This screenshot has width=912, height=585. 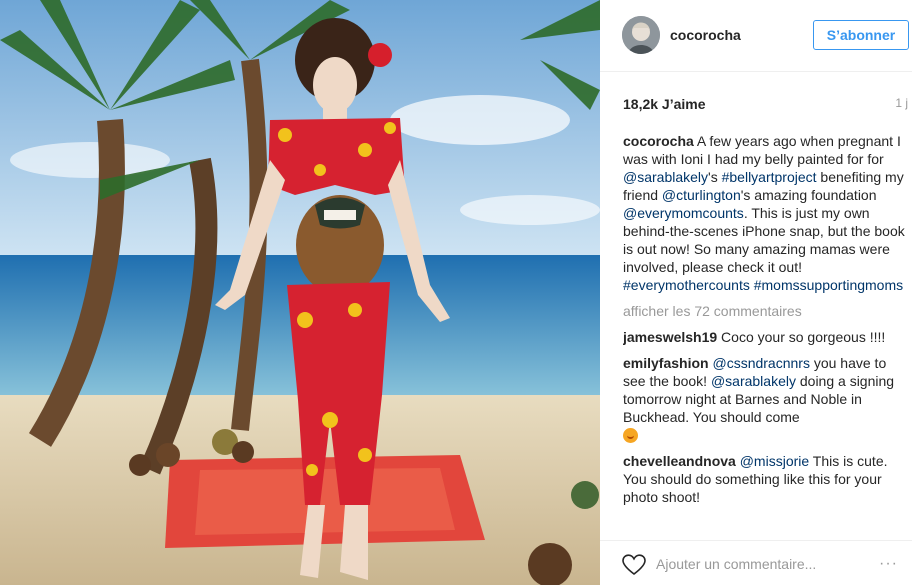 What do you see at coordinates (901, 103) in the screenshot?
I see `post-time: 1 j` at bounding box center [901, 103].